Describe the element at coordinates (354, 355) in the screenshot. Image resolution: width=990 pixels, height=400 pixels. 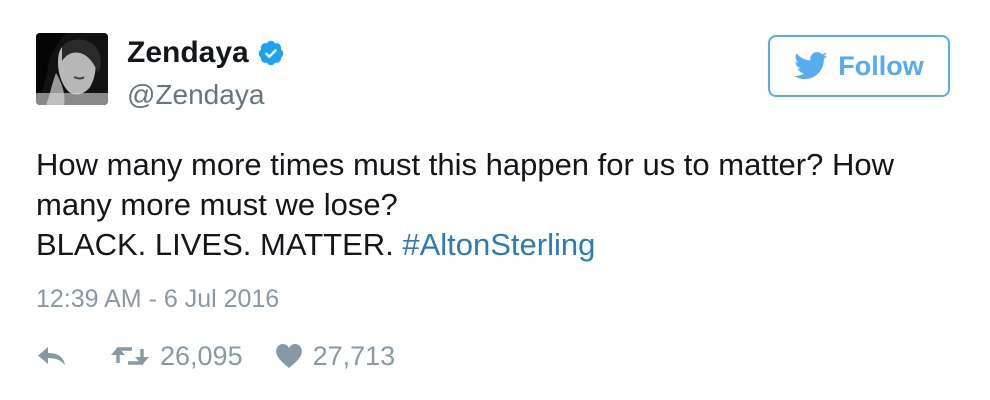
I see `like-count: 27,713` at that location.